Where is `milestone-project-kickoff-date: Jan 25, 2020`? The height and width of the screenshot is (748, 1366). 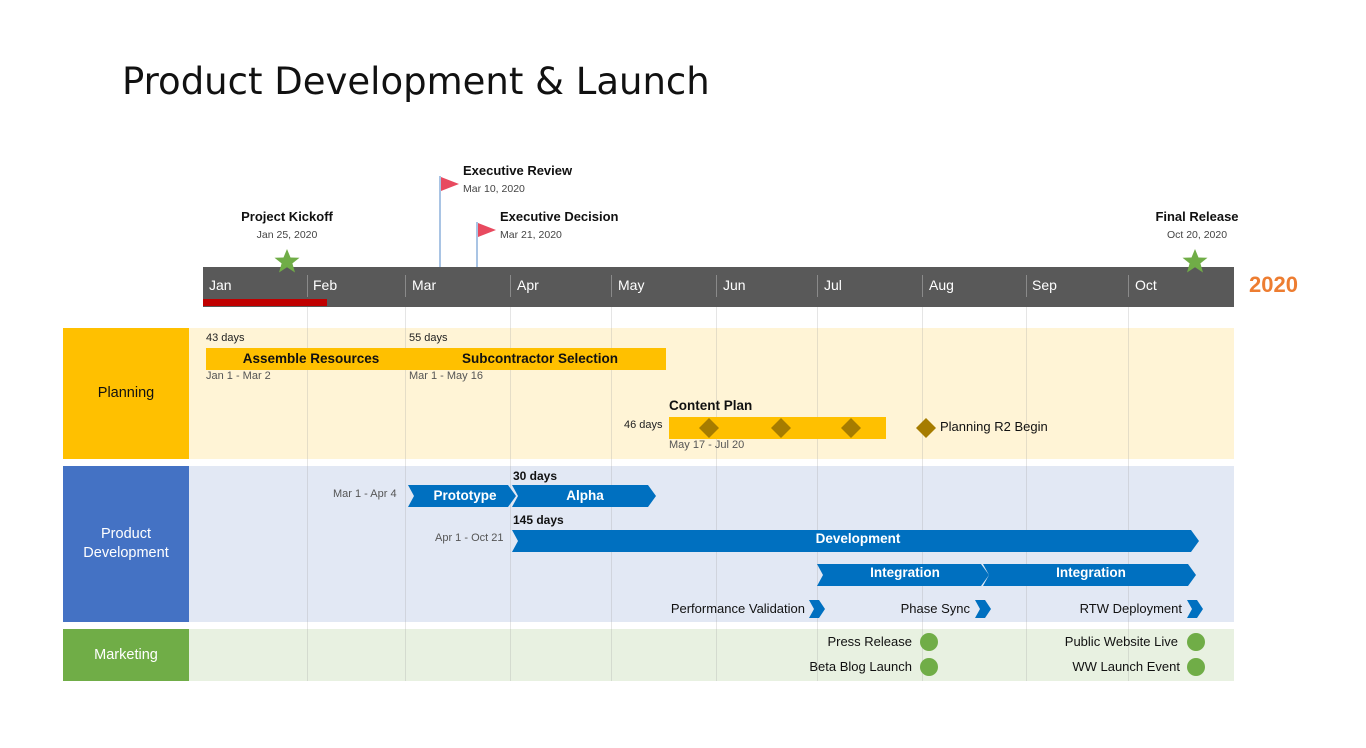 milestone-project-kickoff-date: Jan 25, 2020 is located at coordinates (287, 235).